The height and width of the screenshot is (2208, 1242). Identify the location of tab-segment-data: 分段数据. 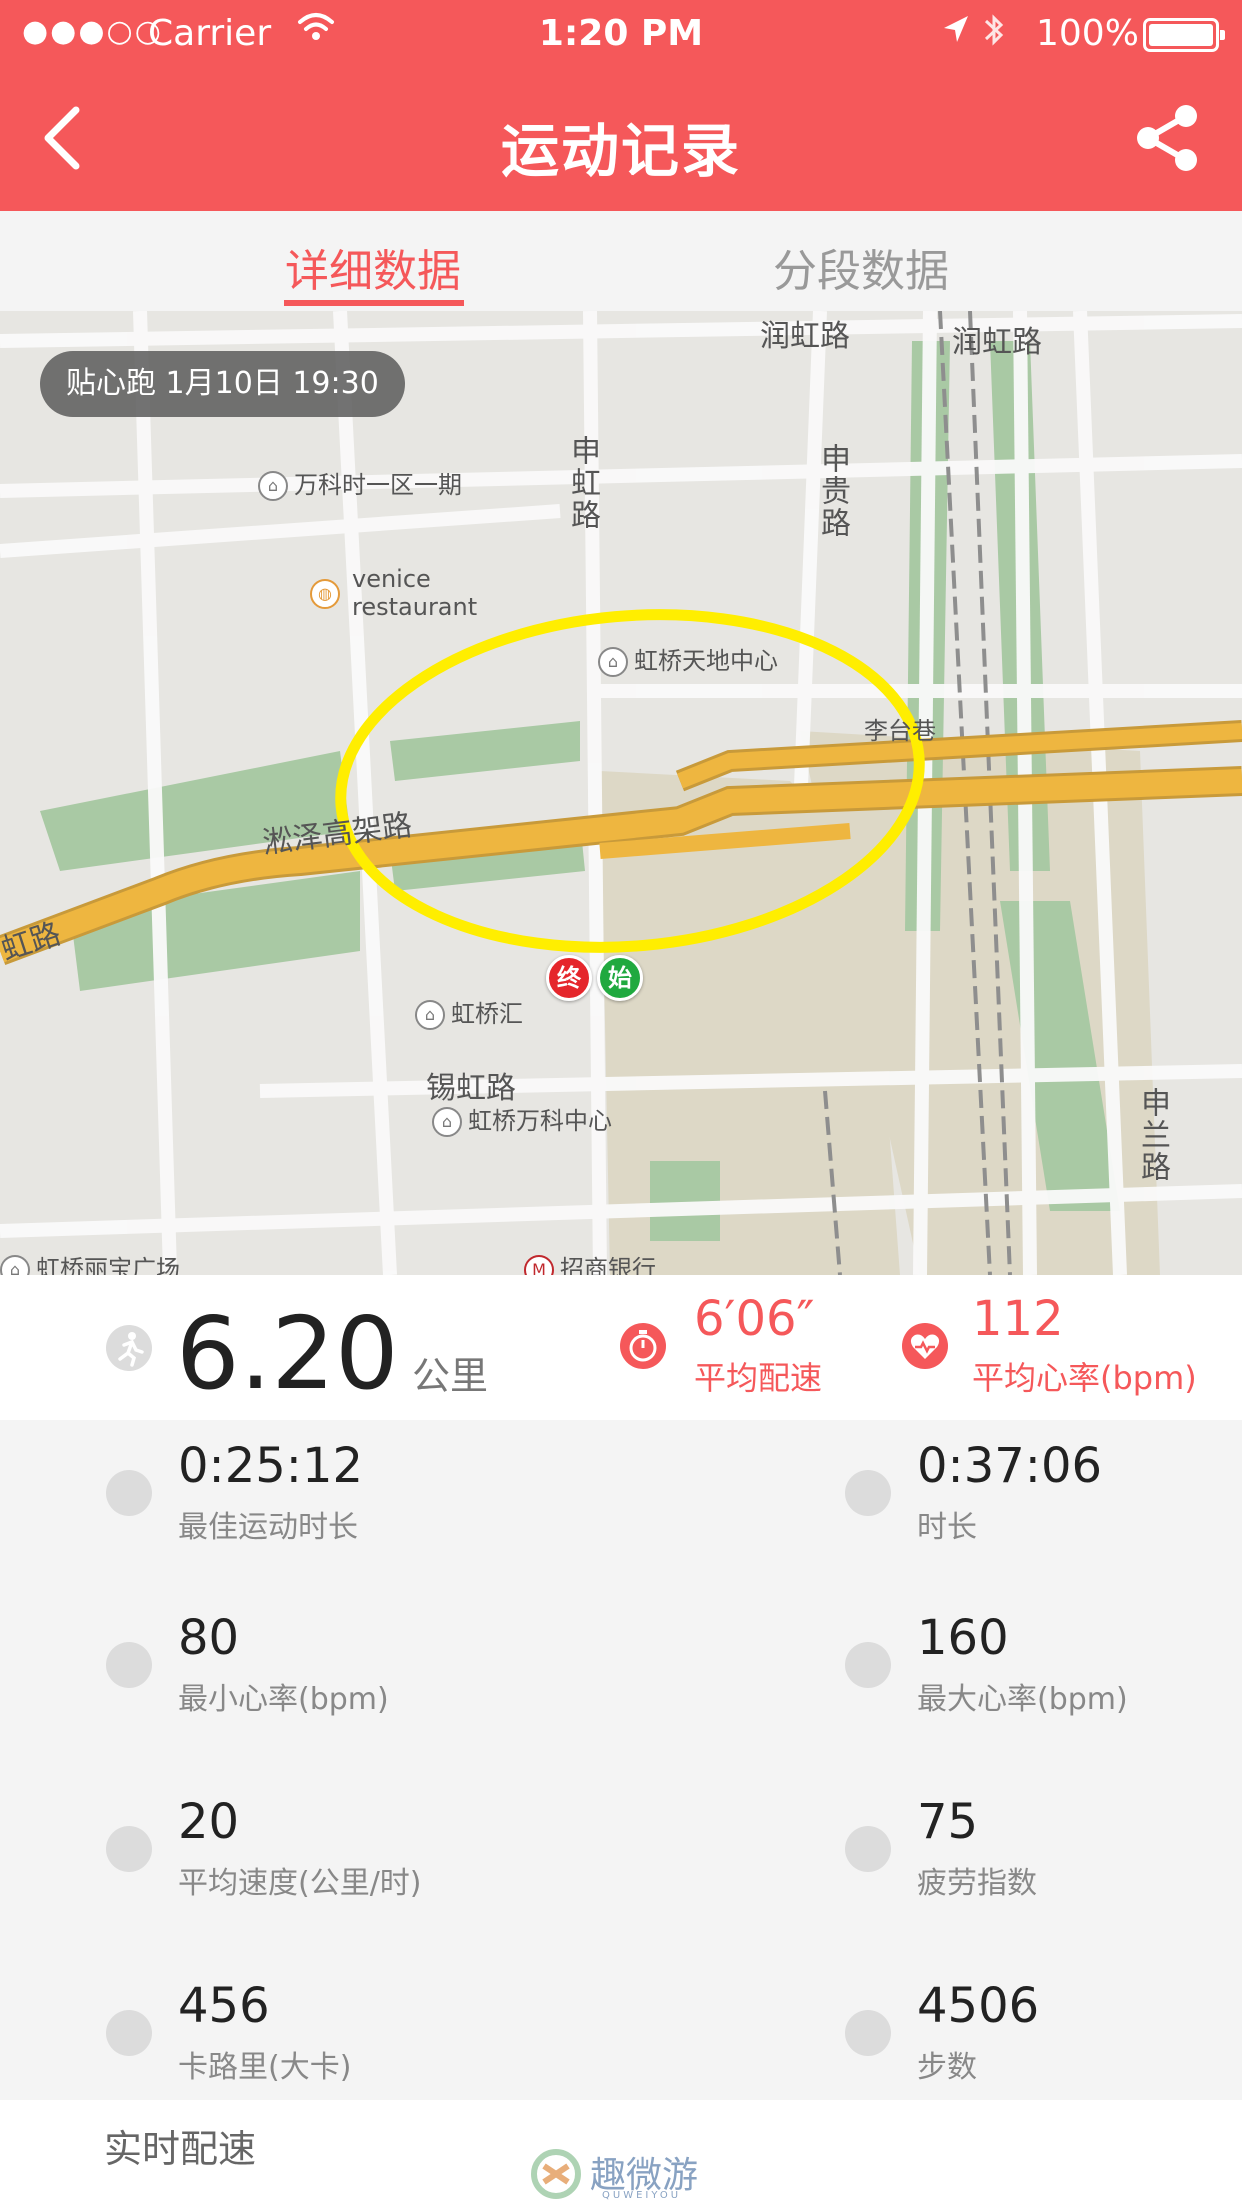
(861, 267).